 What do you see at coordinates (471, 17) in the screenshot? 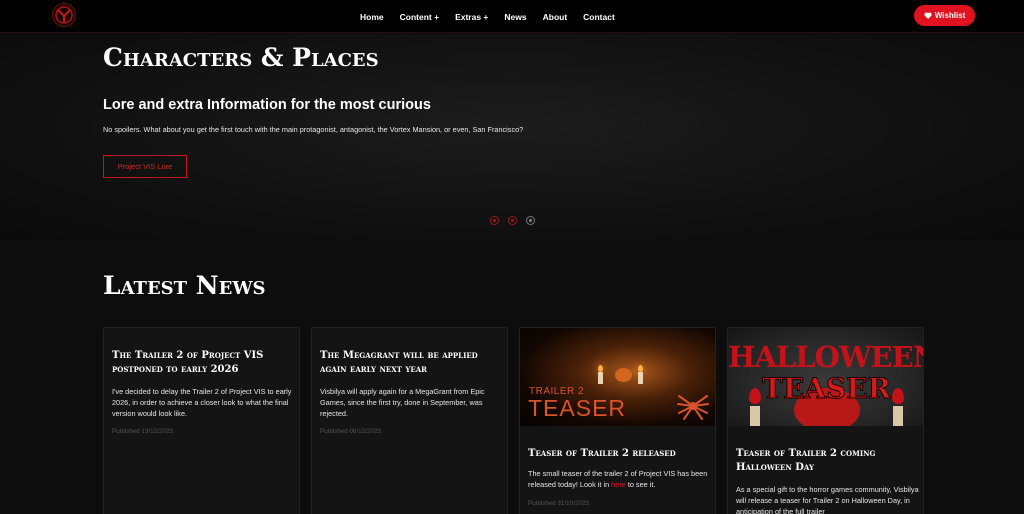
I see `nav-extras: Extras +` at bounding box center [471, 17].